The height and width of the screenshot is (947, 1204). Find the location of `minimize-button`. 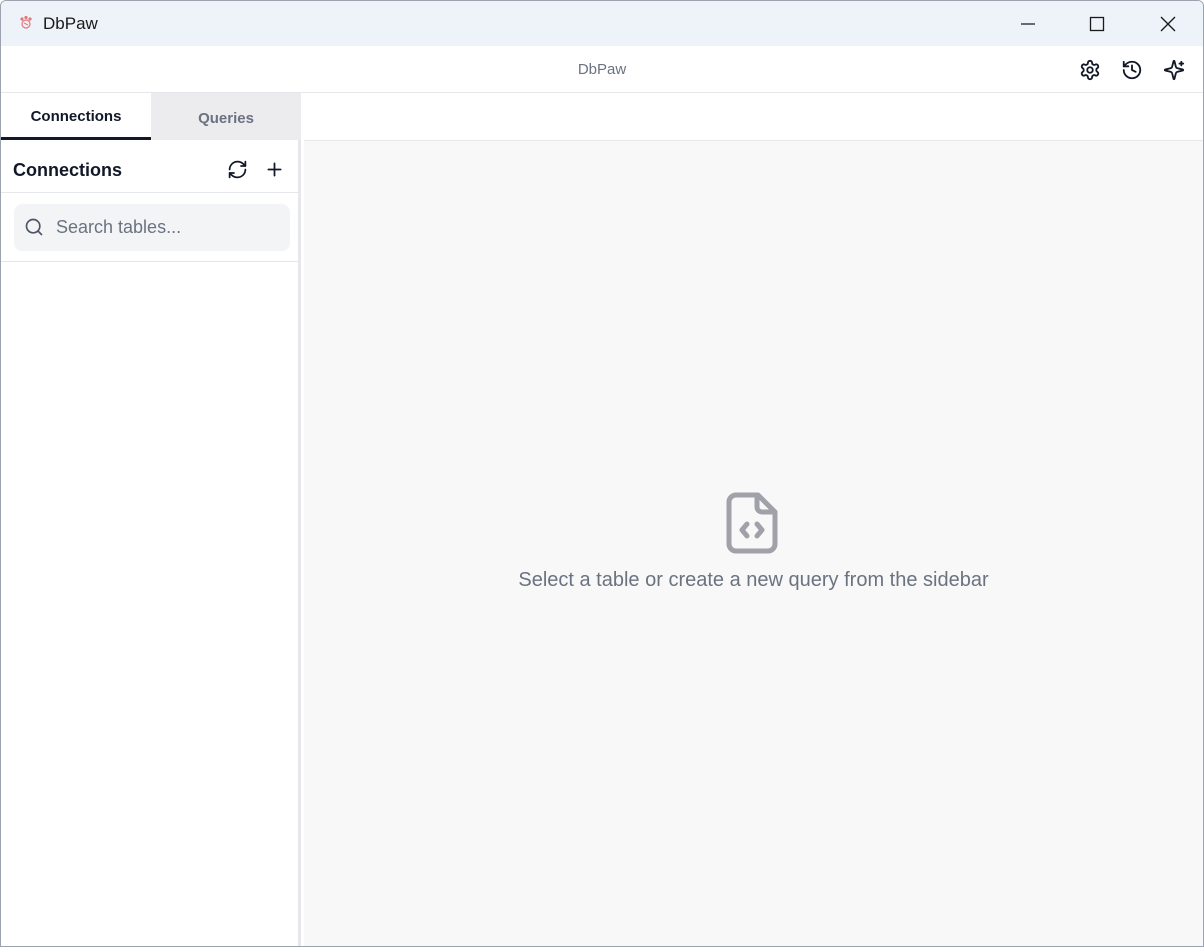

minimize-button is located at coordinates (1028, 23).